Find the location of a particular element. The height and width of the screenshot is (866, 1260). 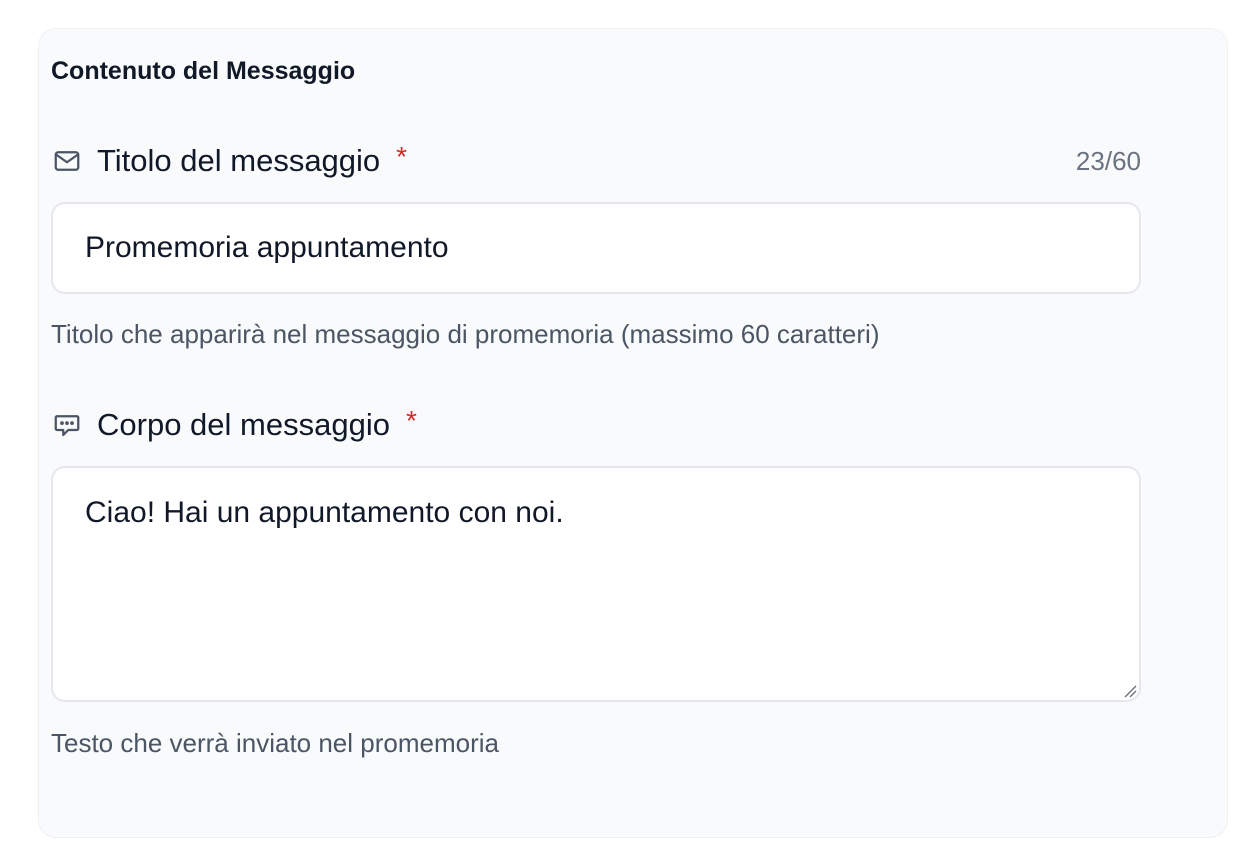

resize-handle-icon is located at coordinates (1130, 691).